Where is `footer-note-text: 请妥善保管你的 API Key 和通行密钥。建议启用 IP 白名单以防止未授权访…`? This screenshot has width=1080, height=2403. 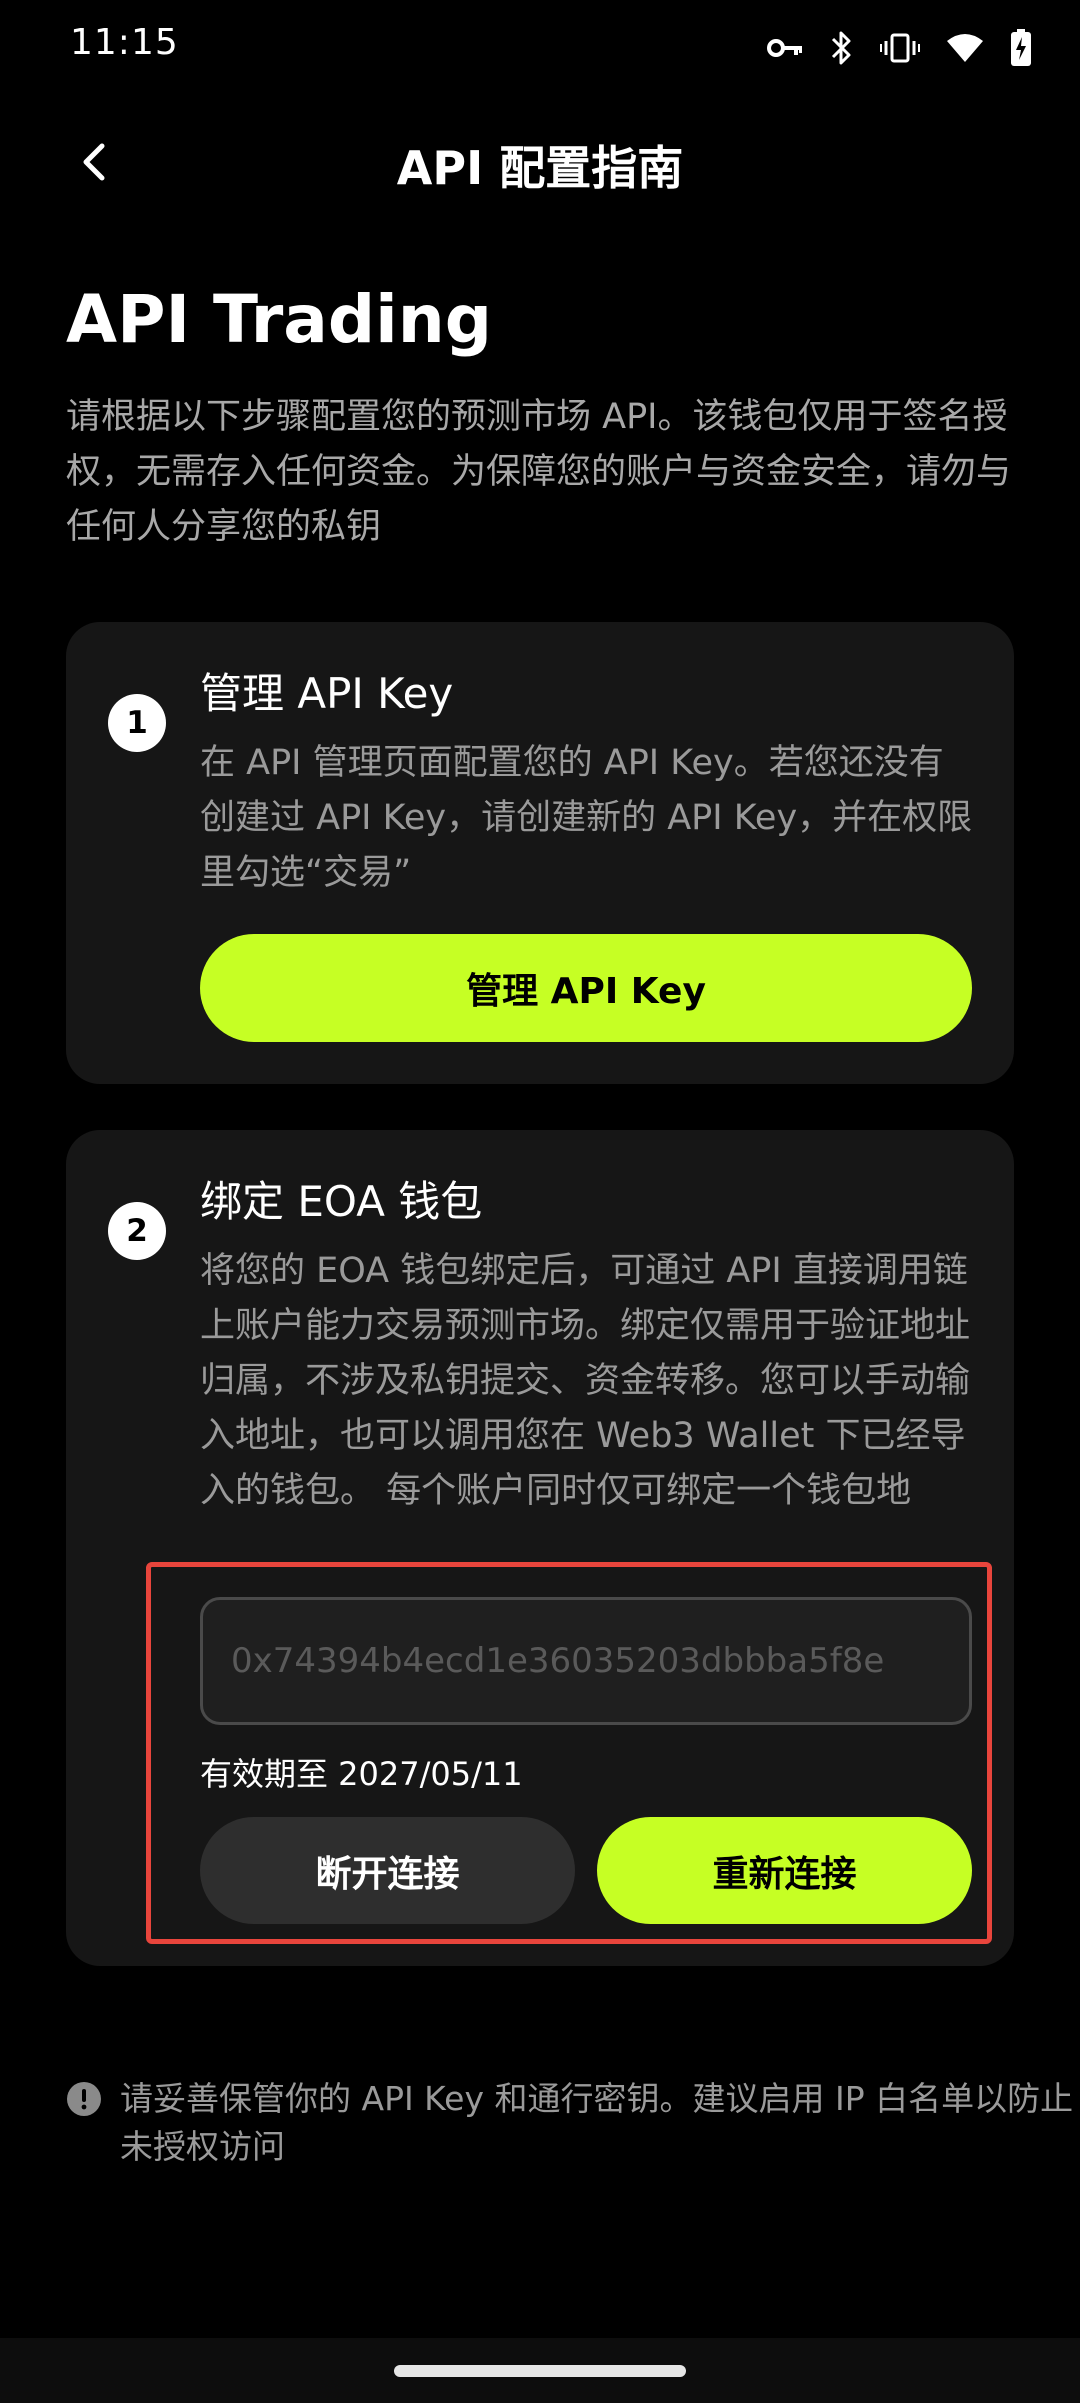
footer-note-text: 请妥善保管你的 API Key 和通行密钥。建议启用 IP 白名单以防止未授权访… is located at coordinates (597, 2122).